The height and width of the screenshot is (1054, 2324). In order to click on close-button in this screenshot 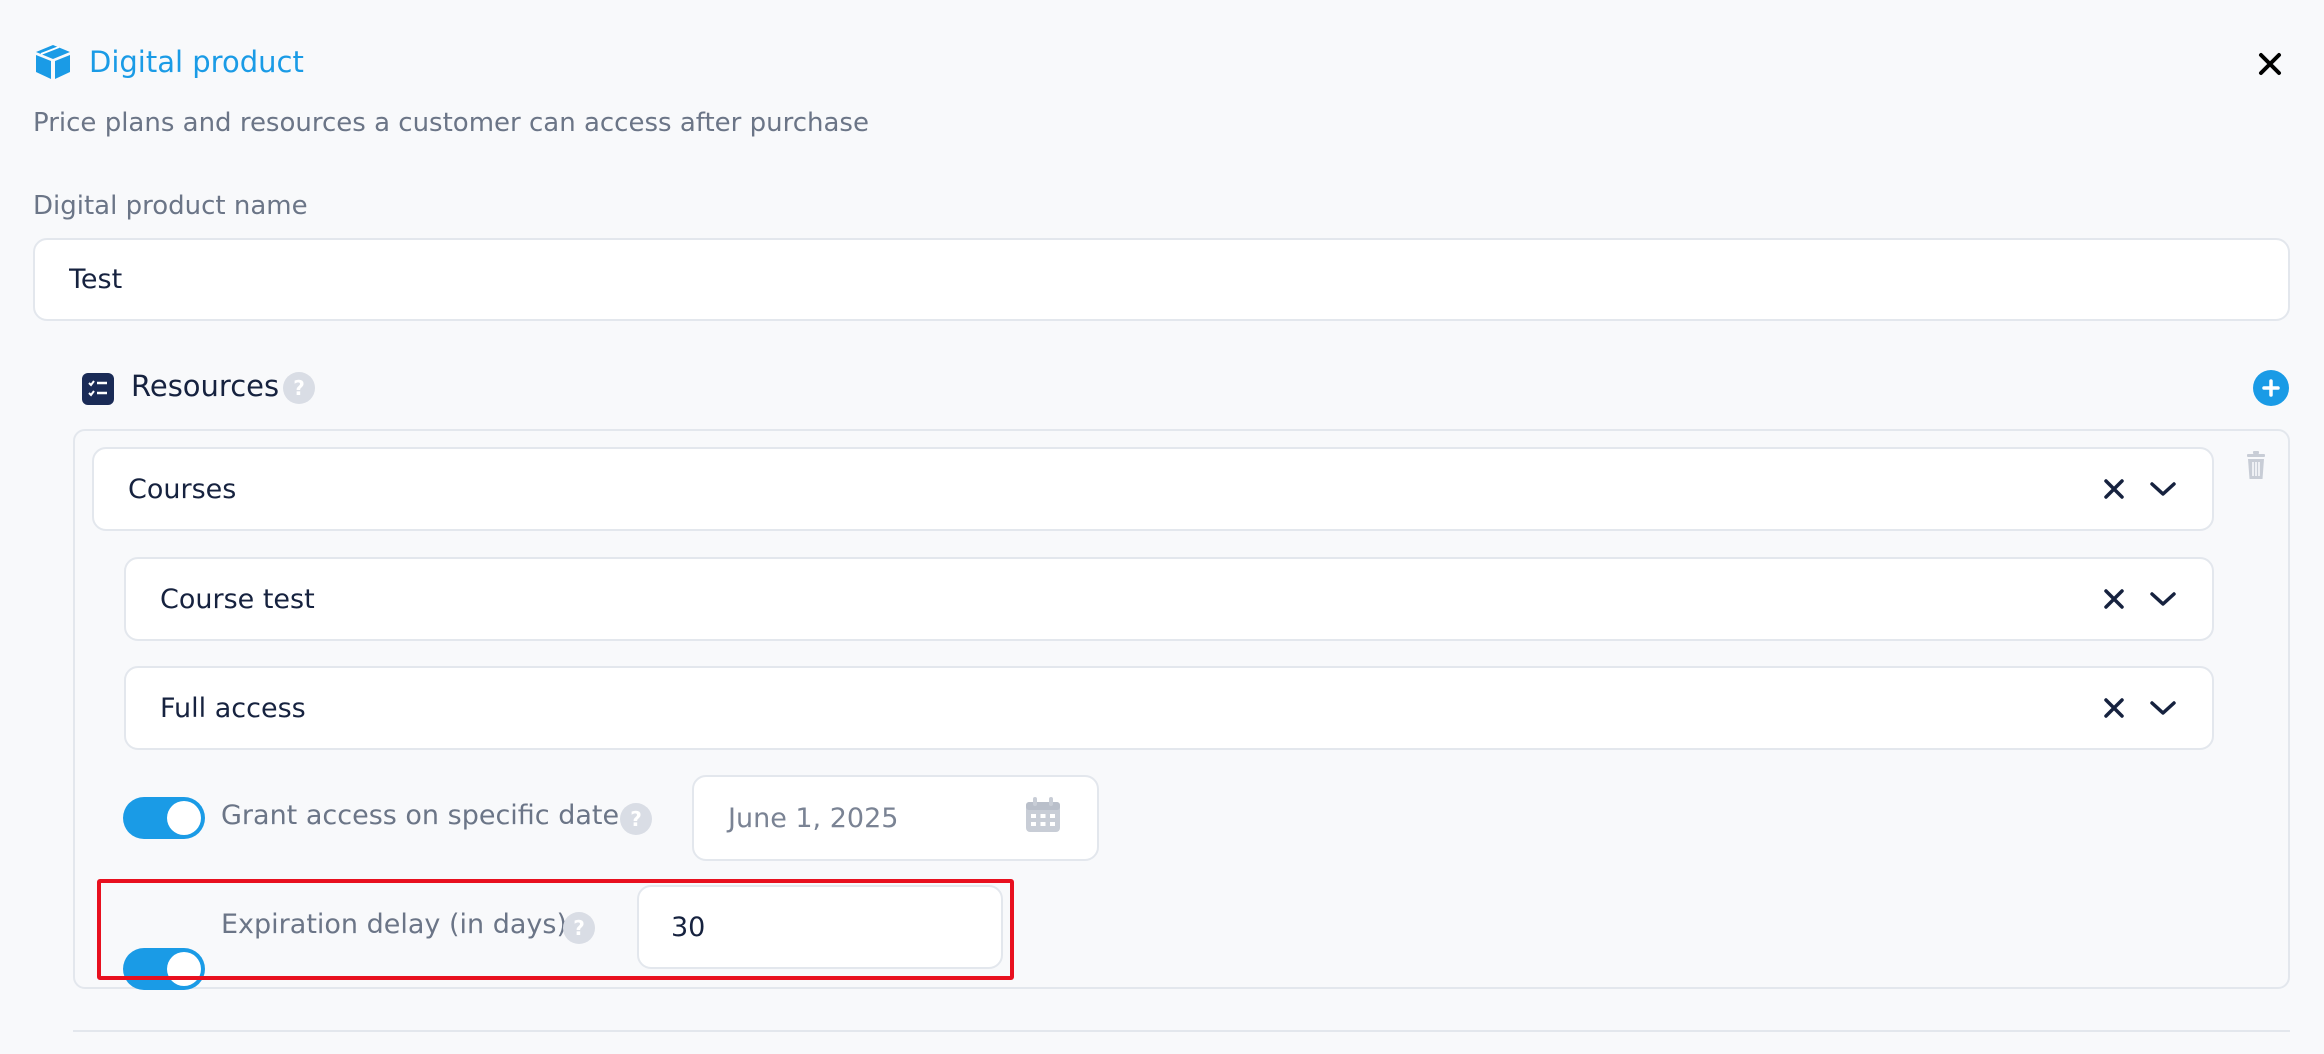, I will do `click(2270, 64)`.